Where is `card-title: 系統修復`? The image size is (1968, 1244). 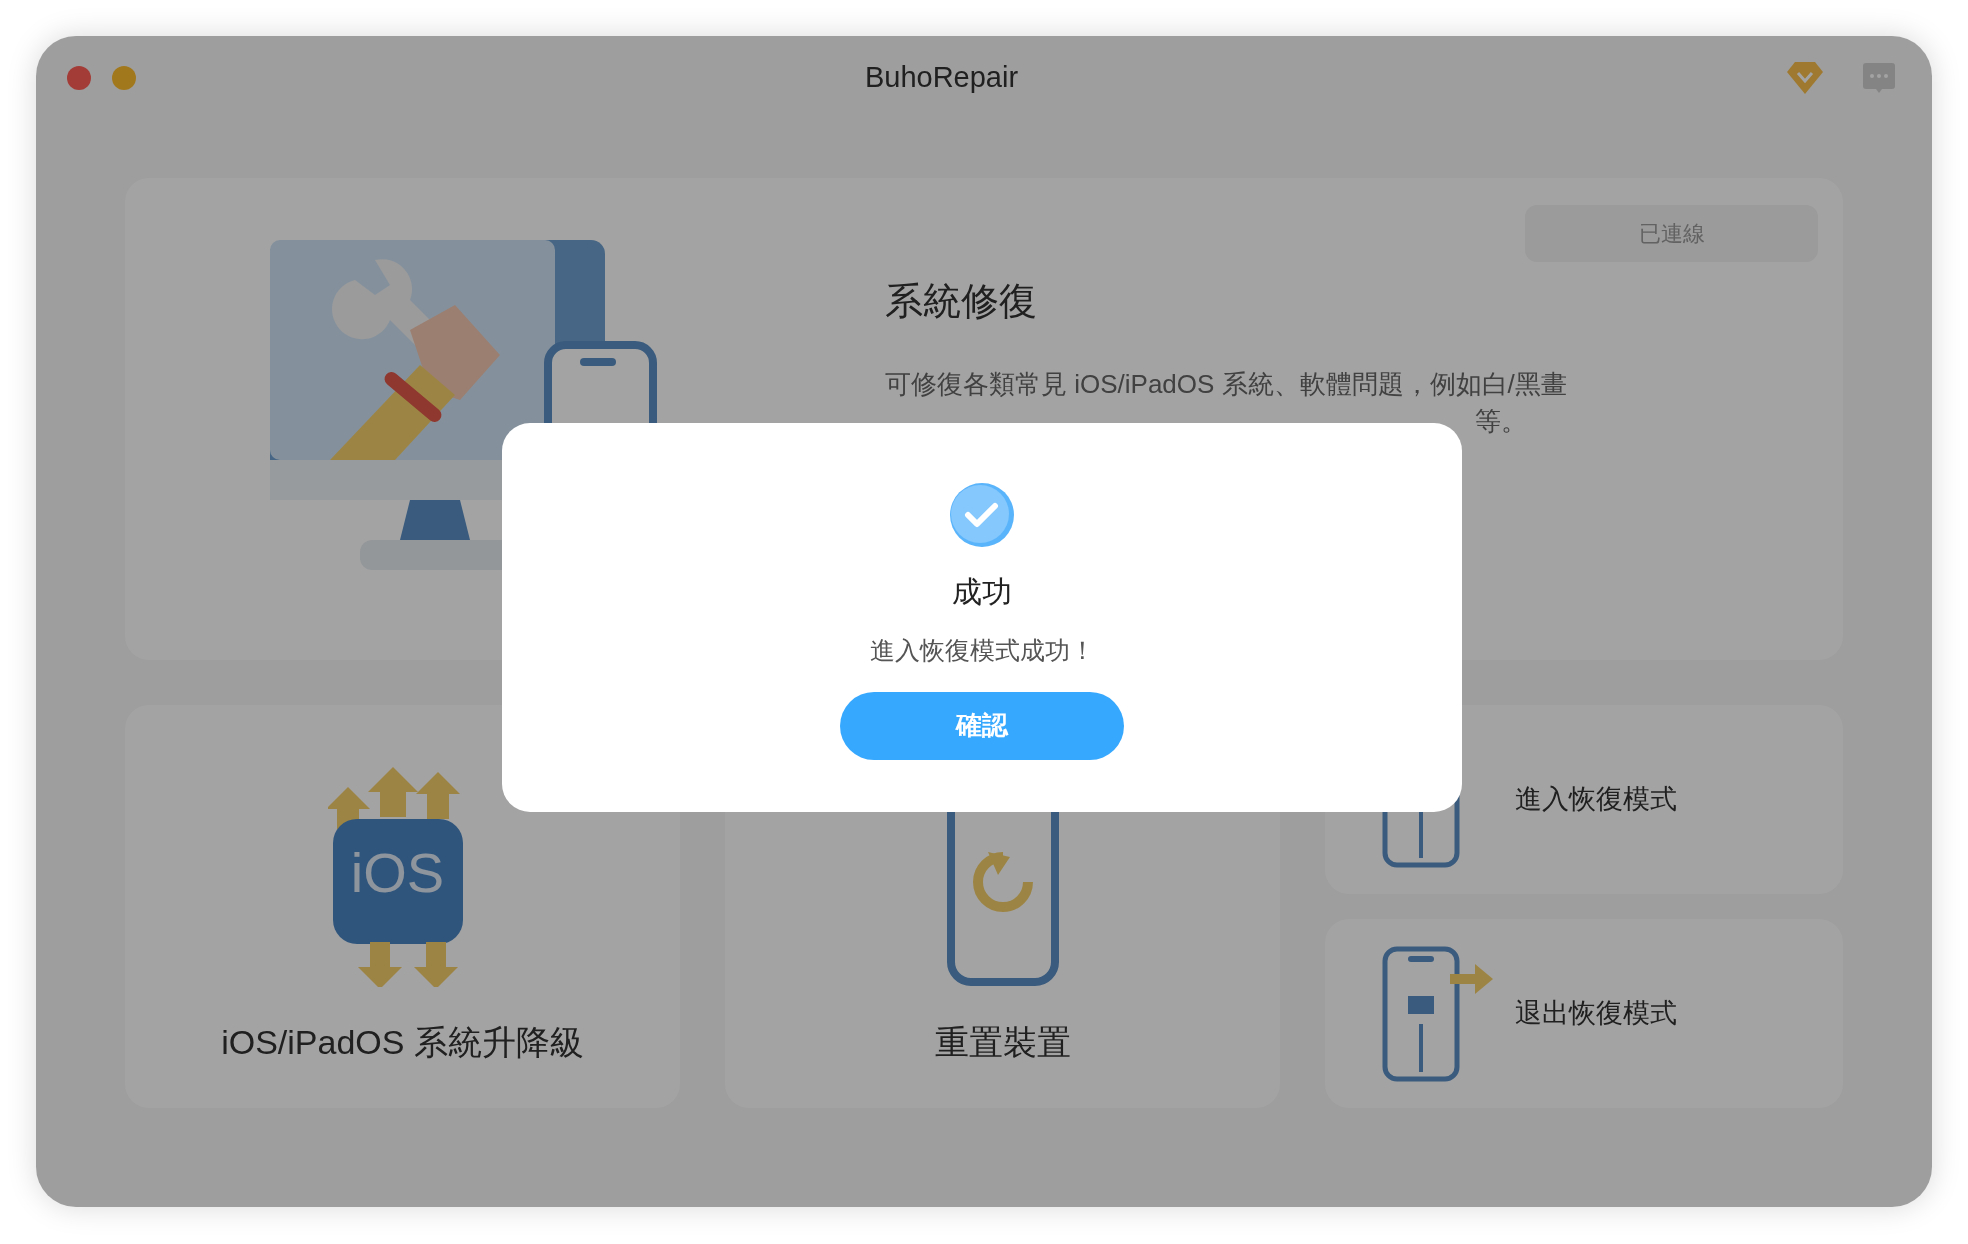 card-title: 系統修復 is located at coordinates (961, 301).